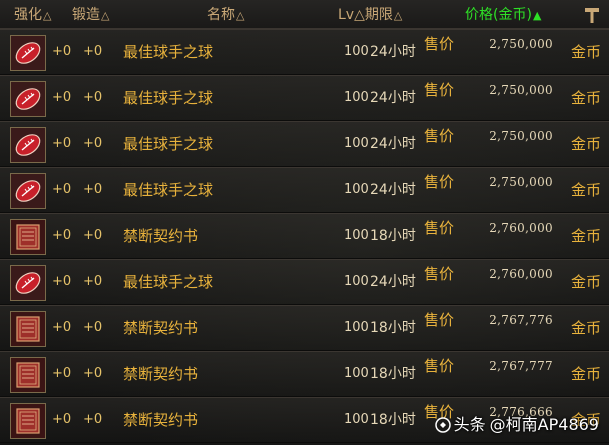 This screenshot has width=609, height=445. What do you see at coordinates (469, 424) in the screenshot?
I see `watermark-source: 头条` at bounding box center [469, 424].